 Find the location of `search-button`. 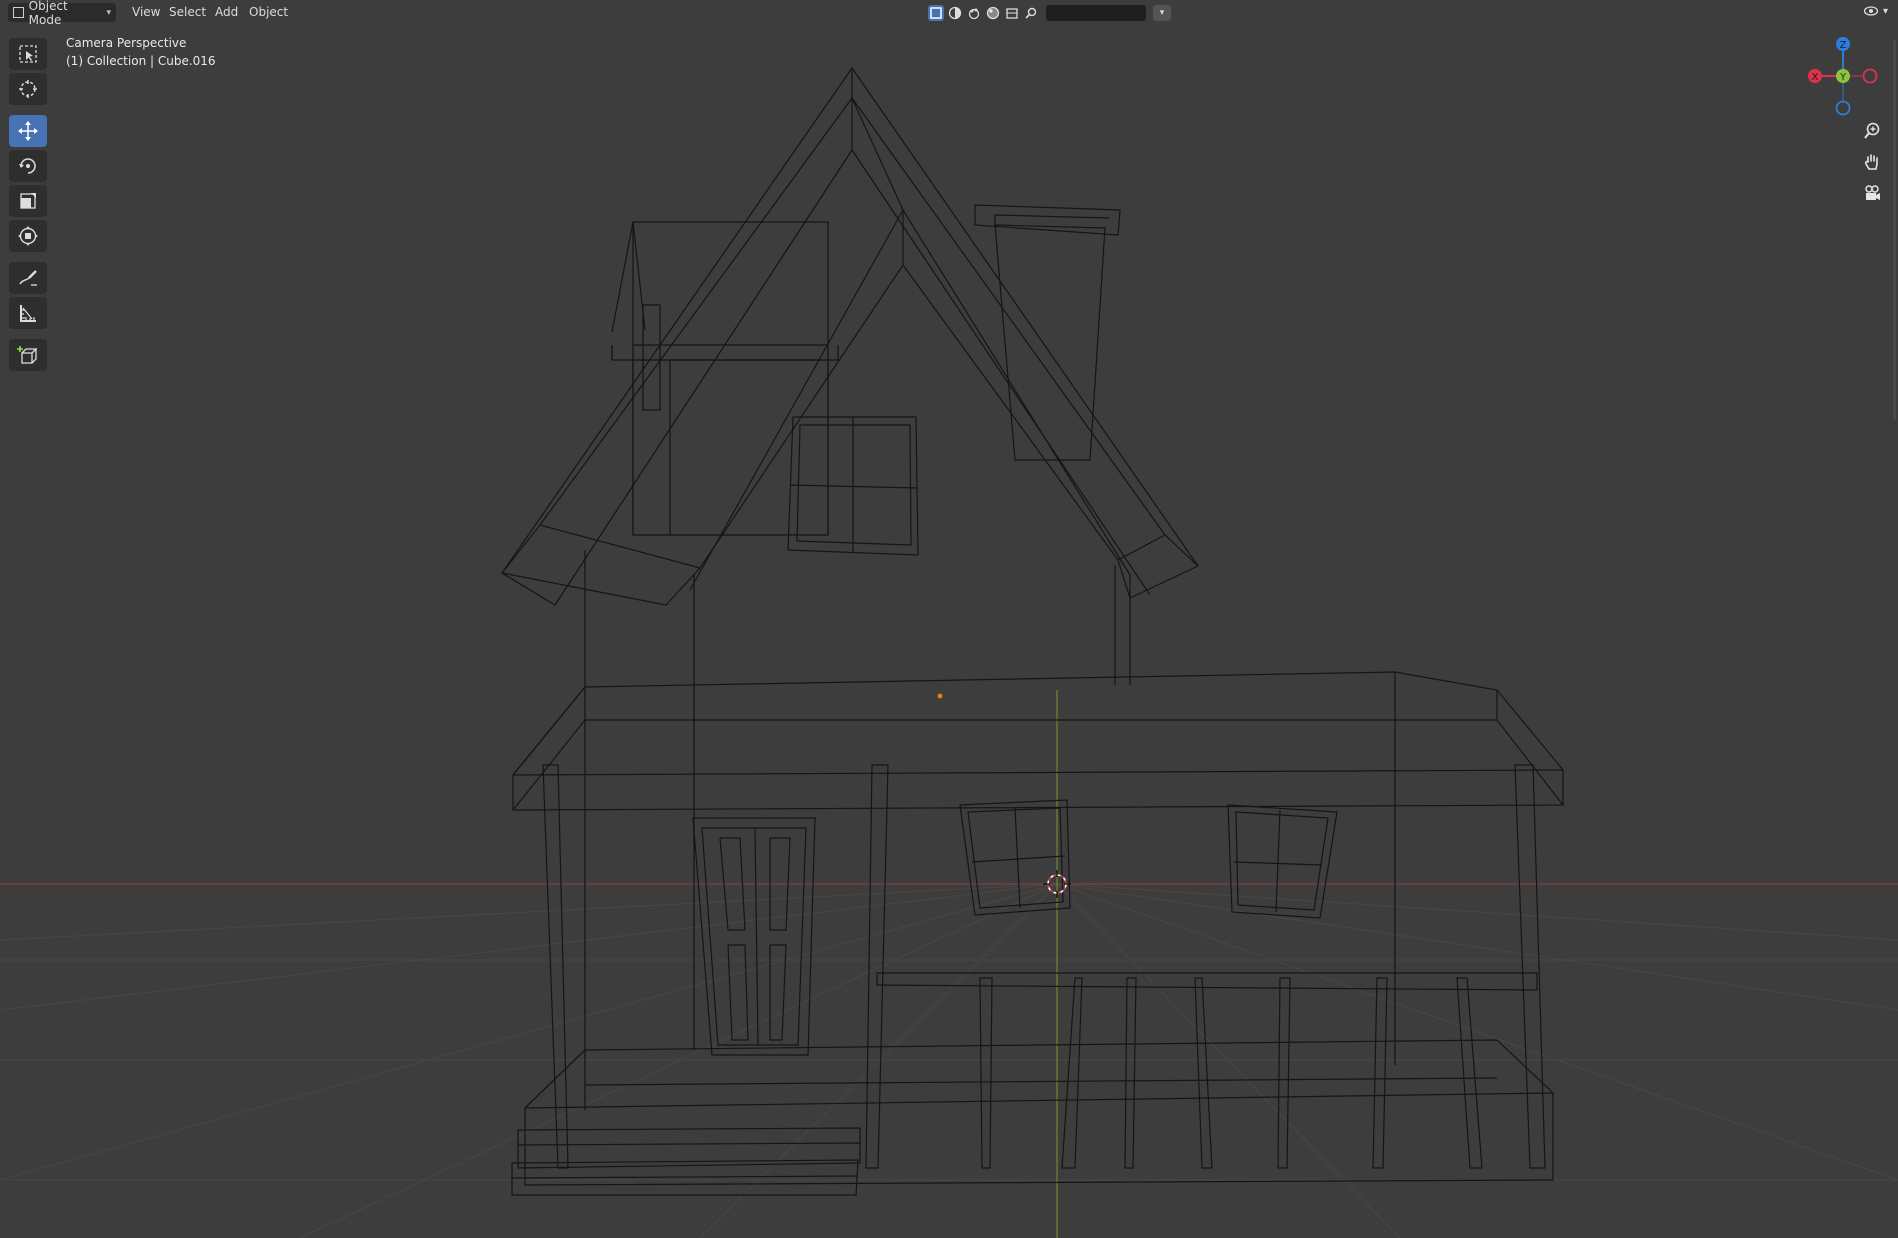

search-button is located at coordinates (1031, 13).